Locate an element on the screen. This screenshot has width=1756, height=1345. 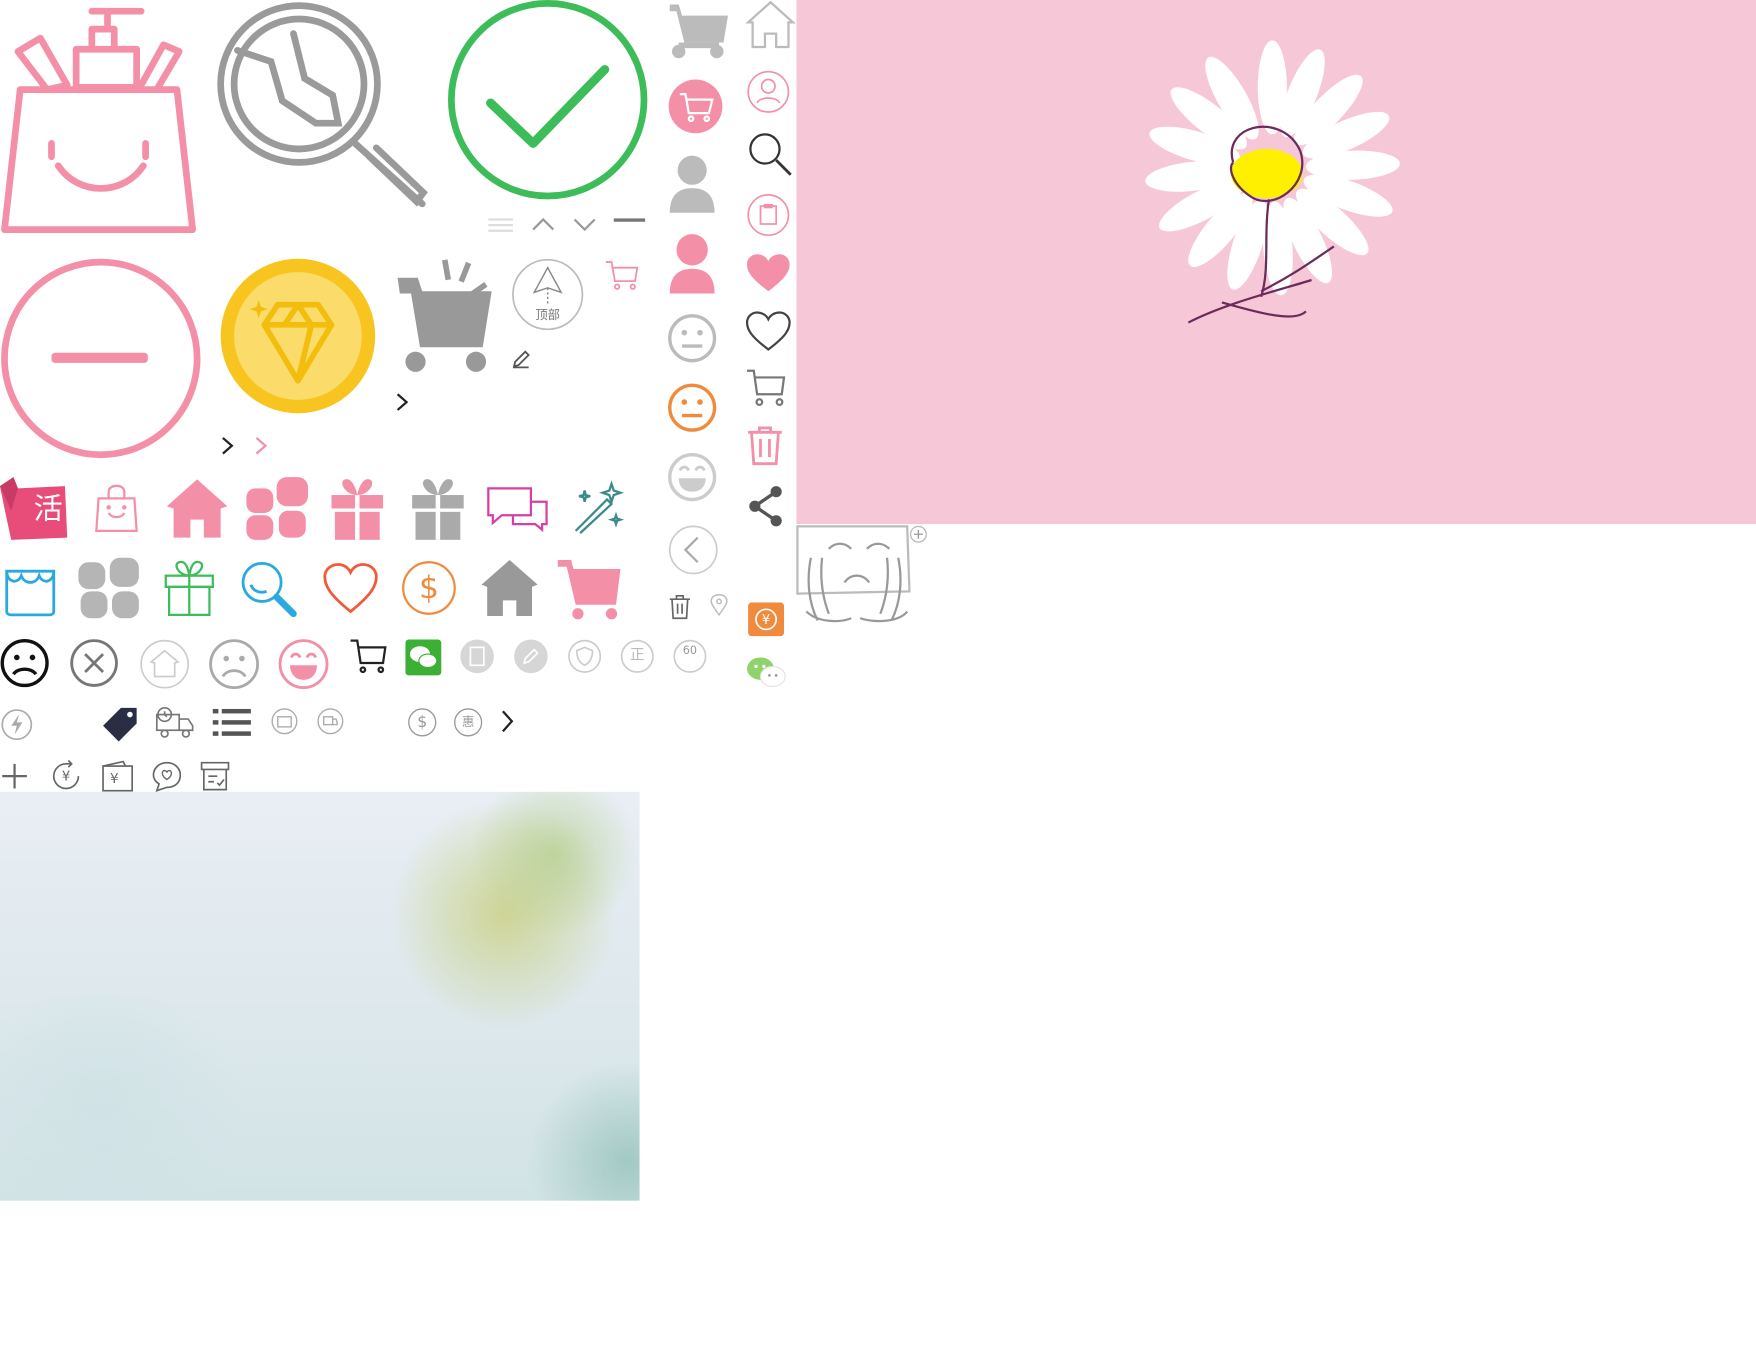
home-outline-icon is located at coordinates (770, 24).